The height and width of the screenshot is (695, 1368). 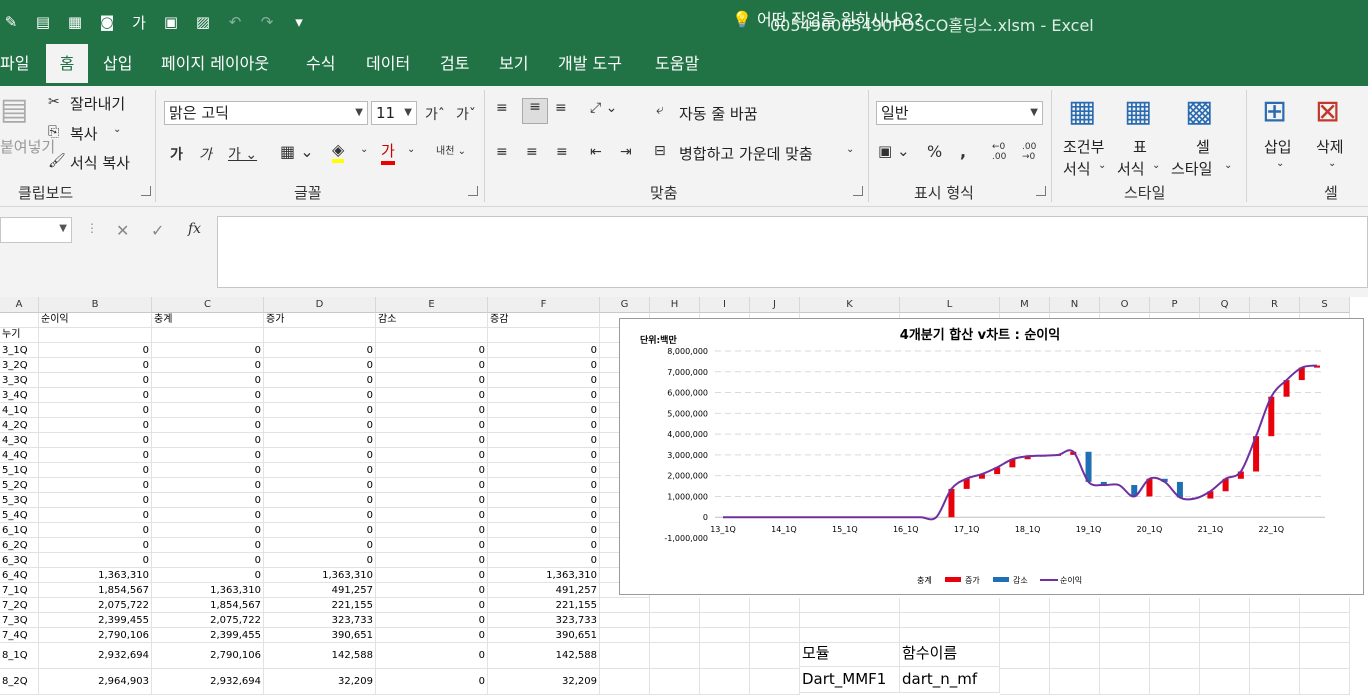 What do you see at coordinates (320, 320) in the screenshot?
I see `column-title-cell: 증가` at bounding box center [320, 320].